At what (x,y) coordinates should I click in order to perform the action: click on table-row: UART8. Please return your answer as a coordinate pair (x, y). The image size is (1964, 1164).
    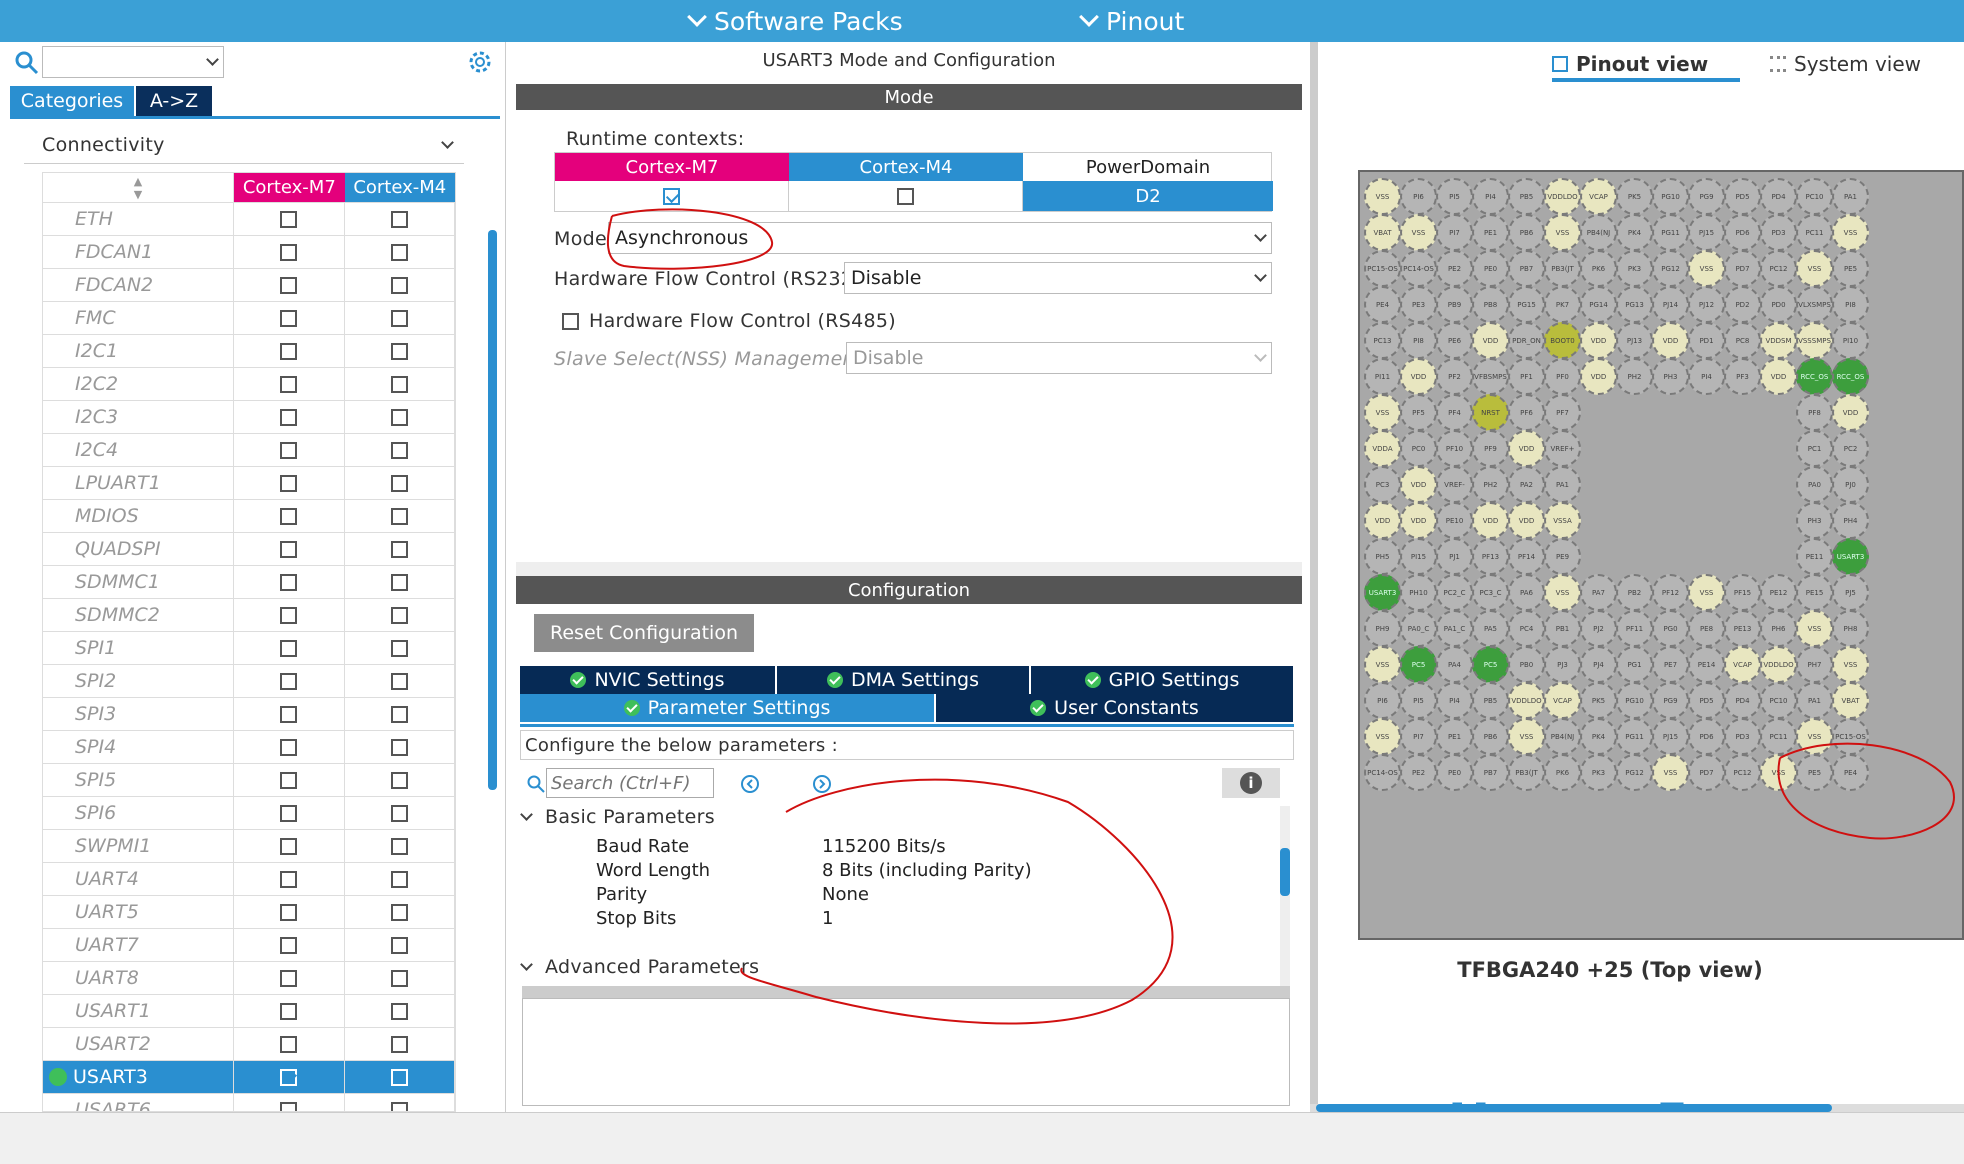
    Looking at the image, I should click on (249, 978).